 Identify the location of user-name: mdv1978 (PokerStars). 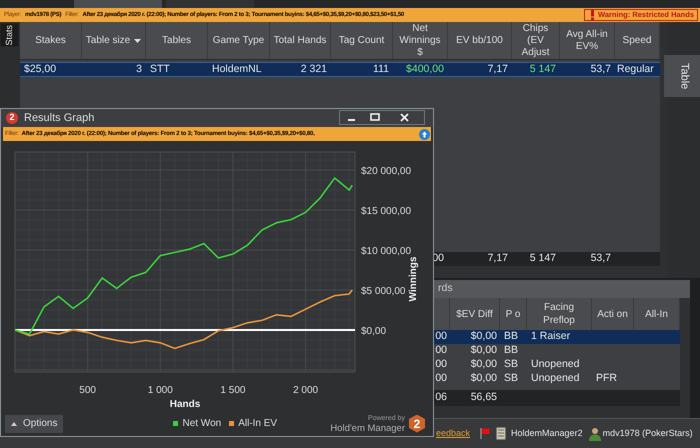
(647, 433).